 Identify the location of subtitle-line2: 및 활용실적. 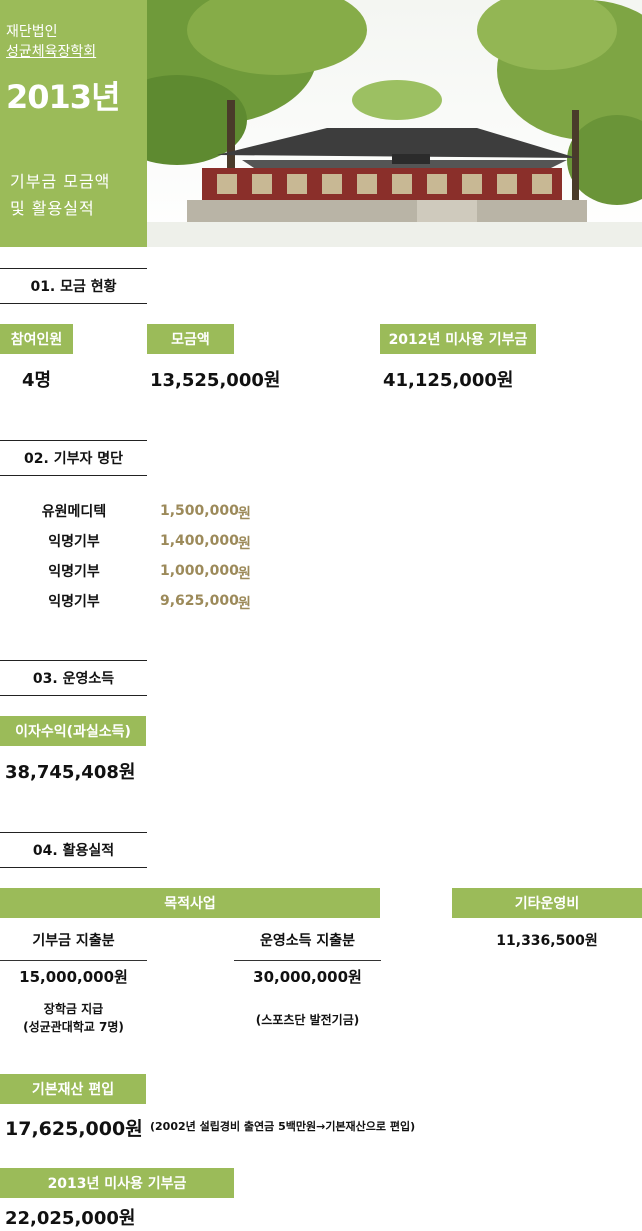
(52, 208).